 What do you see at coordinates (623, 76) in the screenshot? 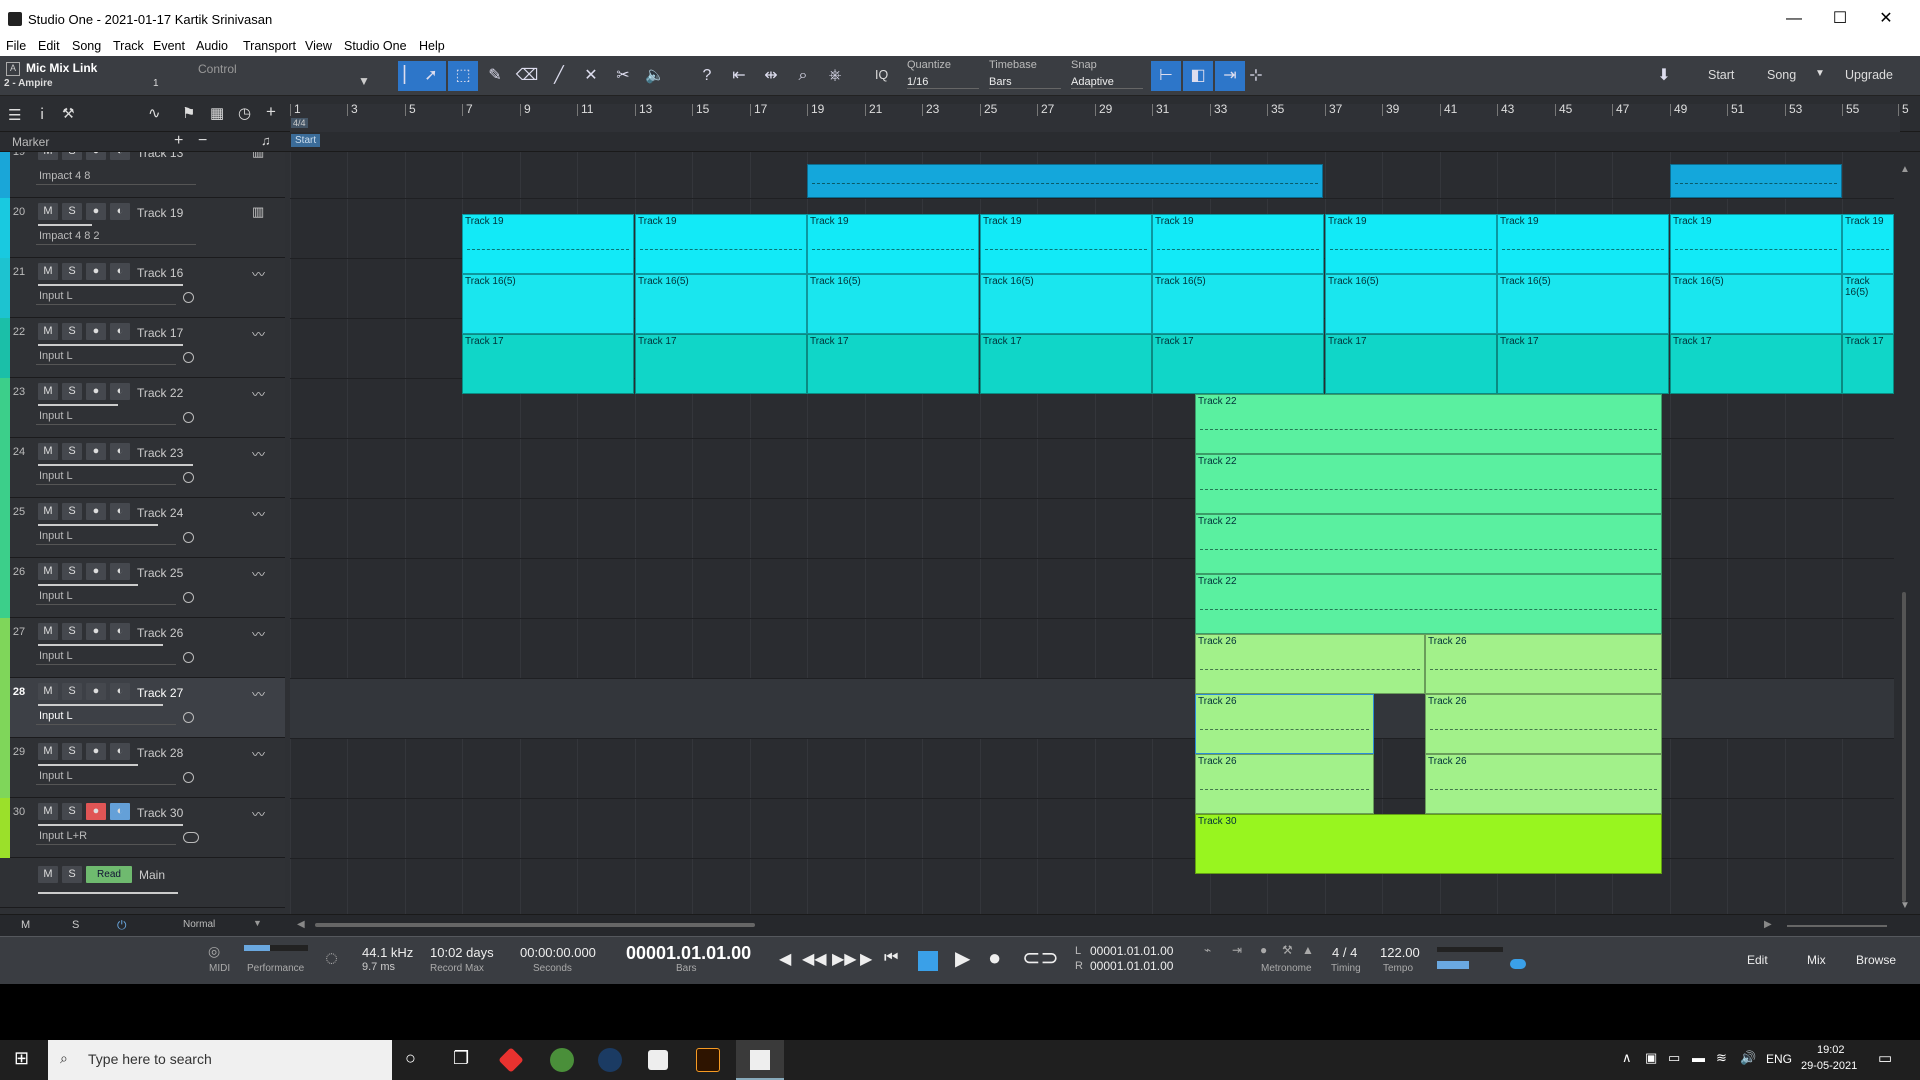
I see `split-tool-icon: ✂` at bounding box center [623, 76].